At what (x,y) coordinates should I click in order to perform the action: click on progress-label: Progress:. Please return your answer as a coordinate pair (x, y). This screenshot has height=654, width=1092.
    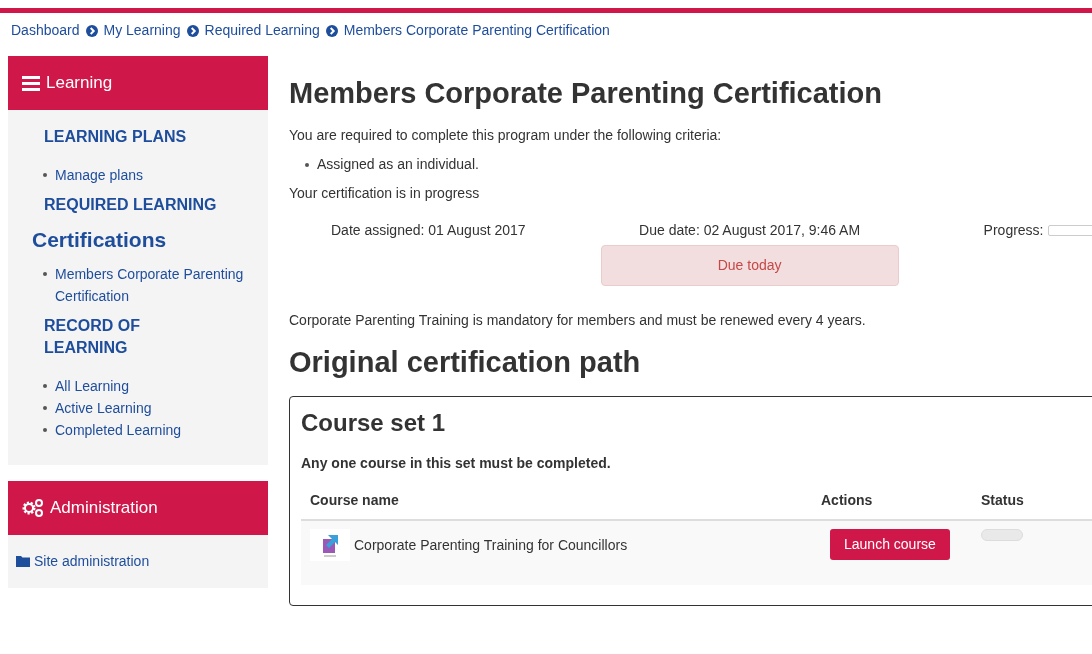
    Looking at the image, I should click on (1013, 230).